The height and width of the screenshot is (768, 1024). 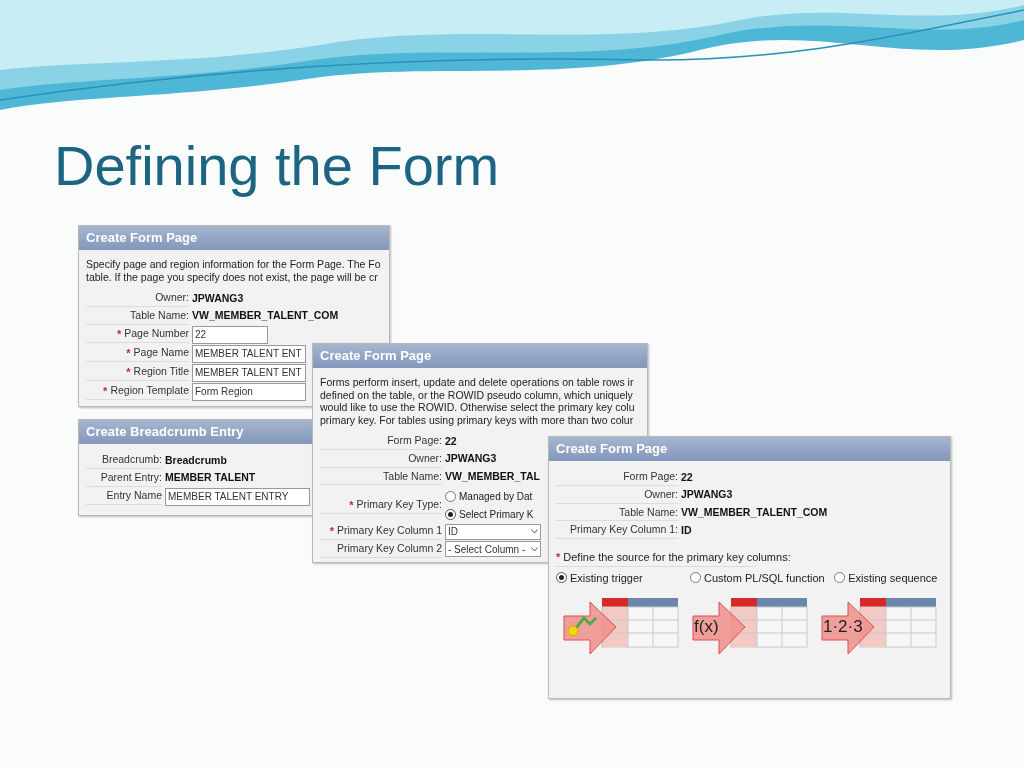 I want to click on radio-label: Custom PL/SQL function, so click(x=764, y=578).